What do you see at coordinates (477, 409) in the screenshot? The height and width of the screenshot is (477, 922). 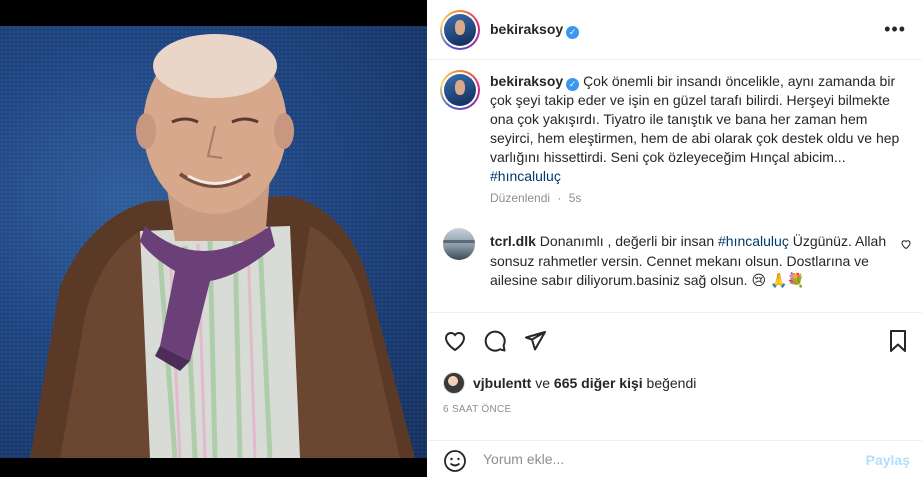 I see `post-timestamp: 6 SAAT ÖNCE` at bounding box center [477, 409].